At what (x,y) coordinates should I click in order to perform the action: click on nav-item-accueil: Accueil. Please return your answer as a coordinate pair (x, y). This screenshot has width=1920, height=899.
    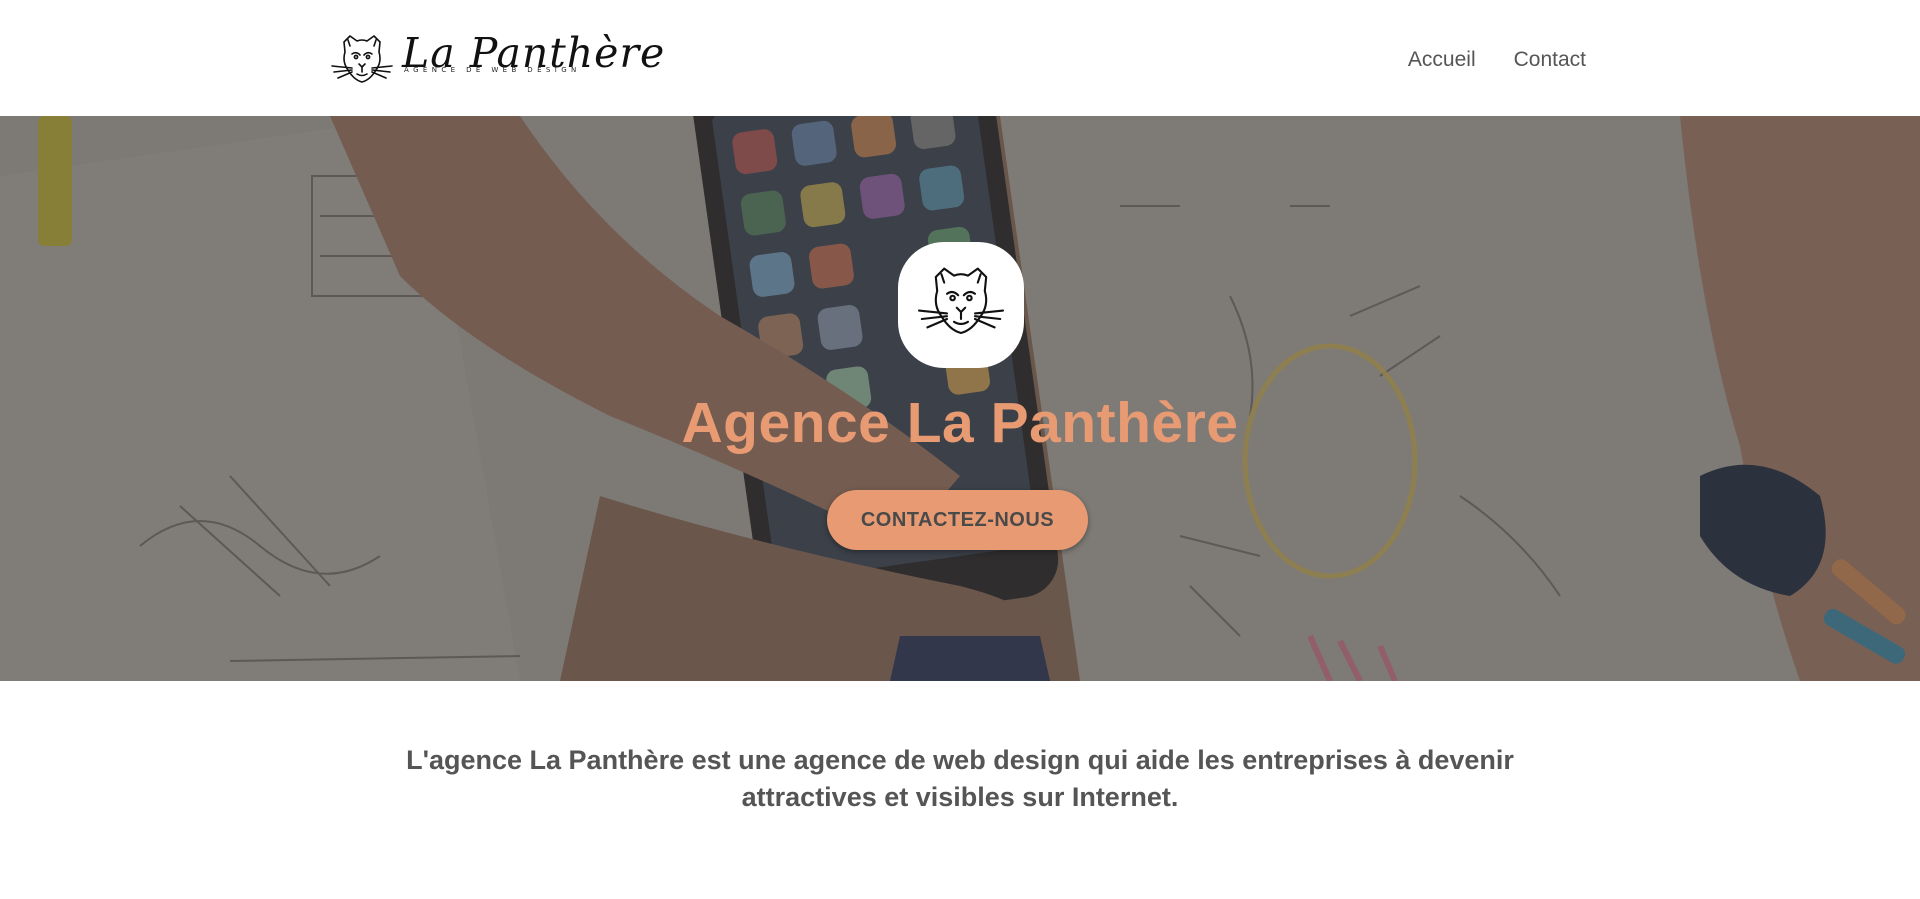
    Looking at the image, I should click on (1442, 60).